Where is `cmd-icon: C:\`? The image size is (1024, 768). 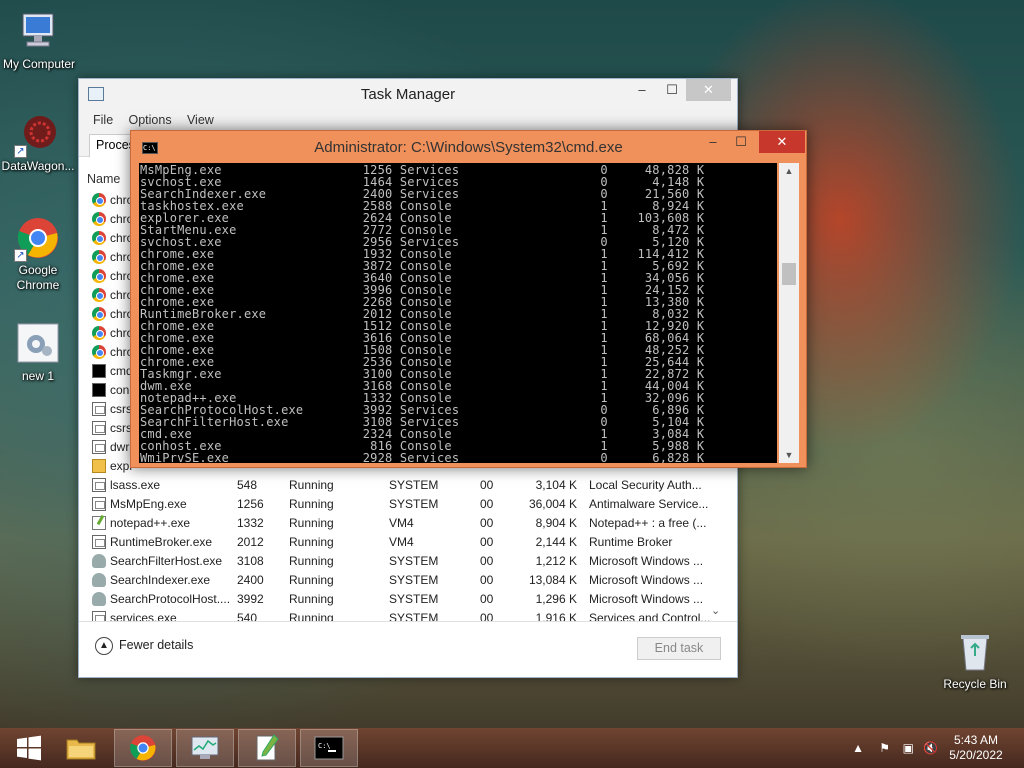 cmd-icon: C:\ is located at coordinates (329, 748).